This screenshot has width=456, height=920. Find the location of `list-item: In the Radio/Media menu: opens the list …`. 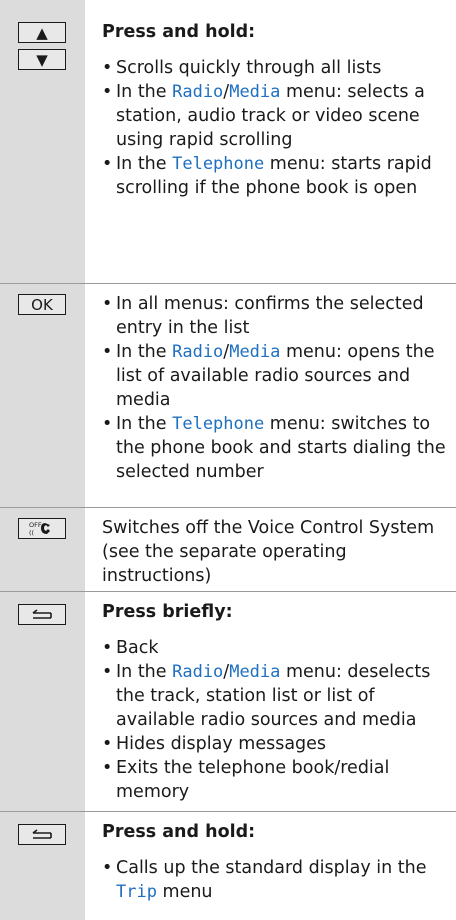

list-item: In the Radio/Media menu: opens the list … is located at coordinates (275, 376).